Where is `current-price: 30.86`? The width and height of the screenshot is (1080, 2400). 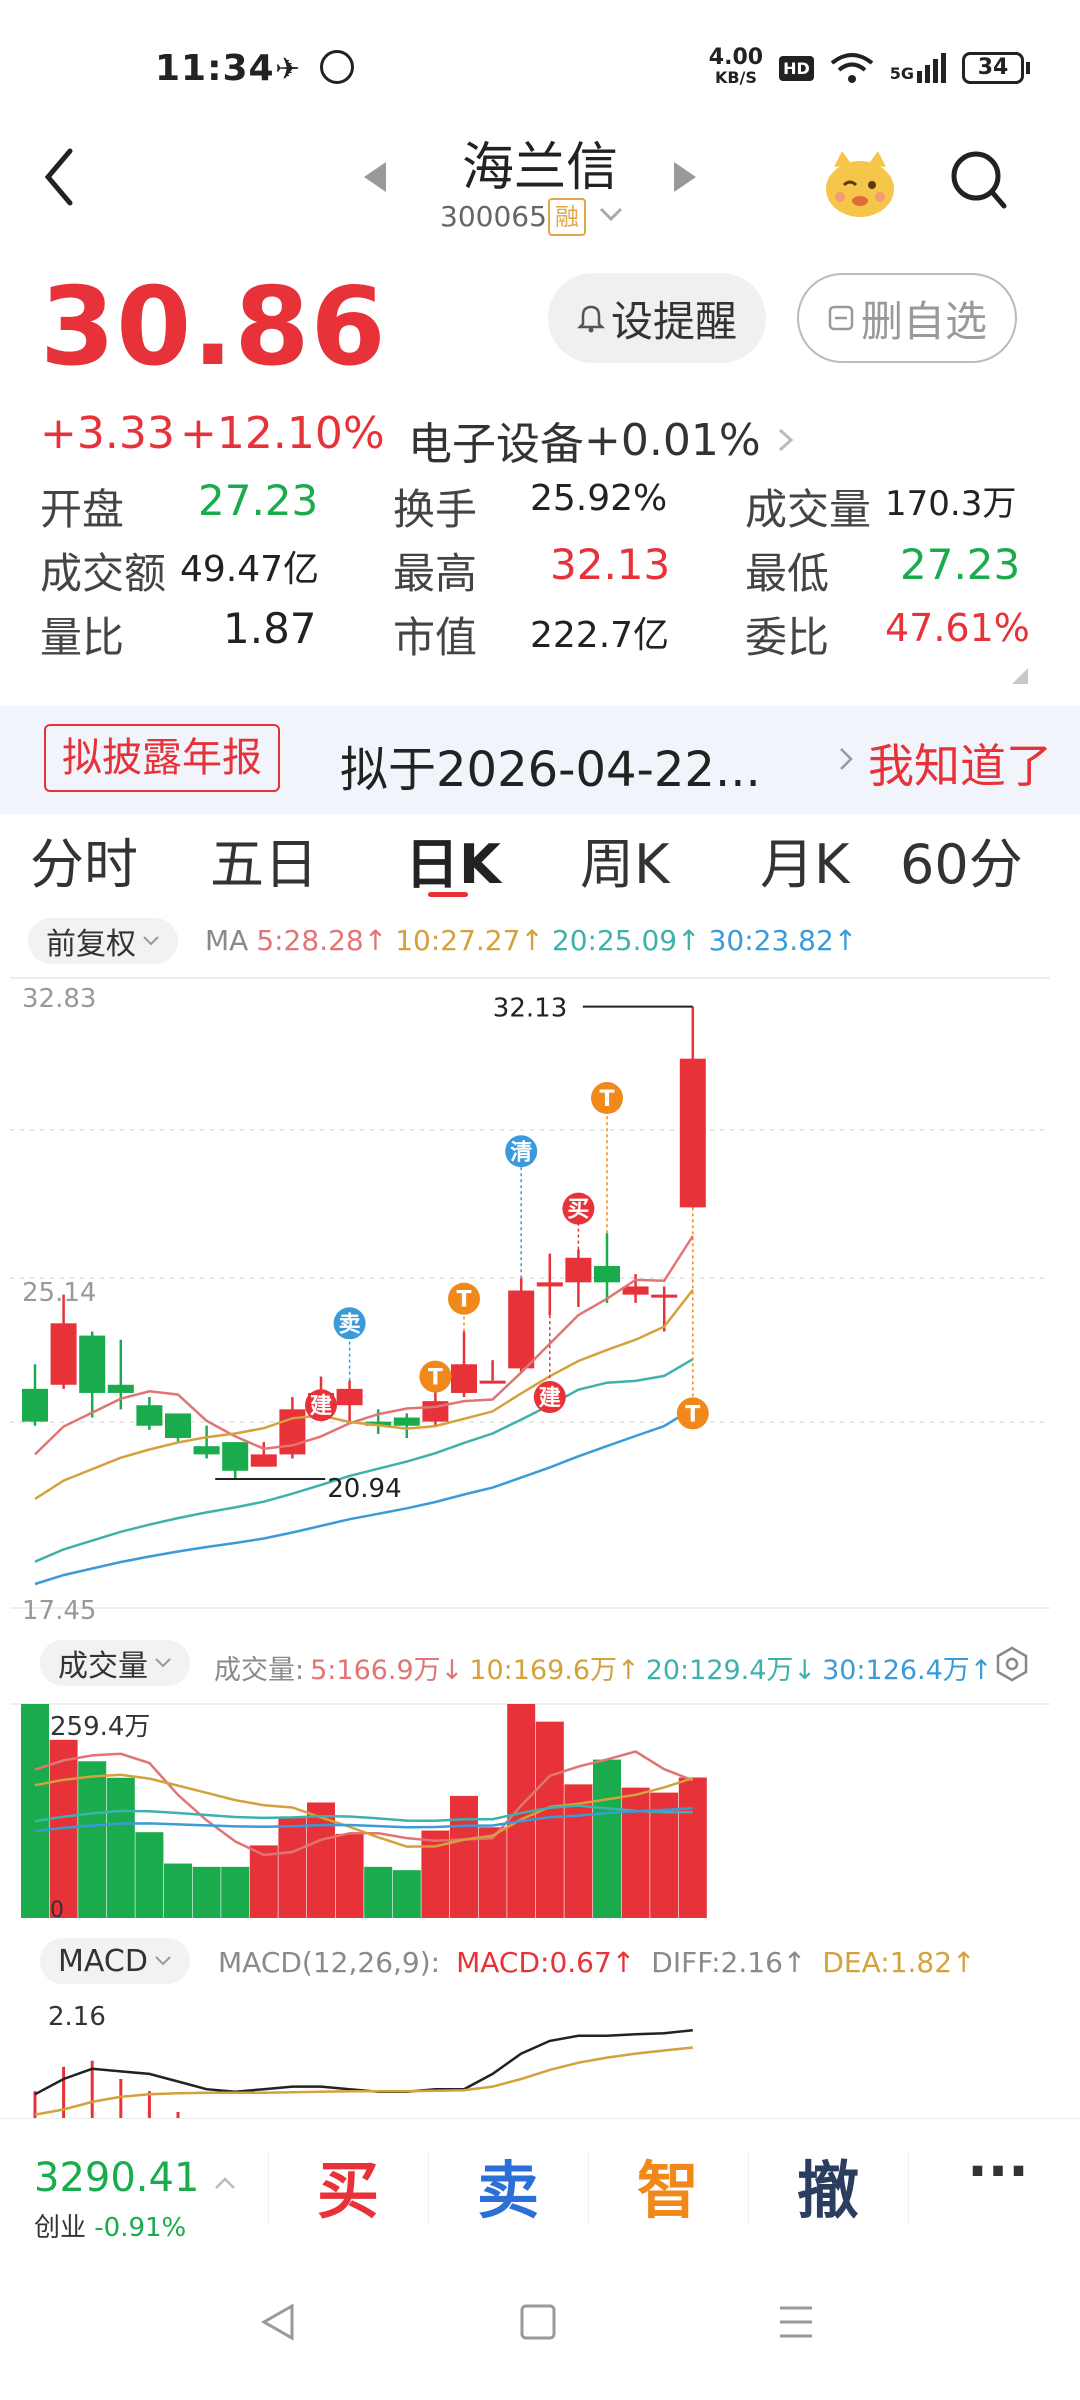 current-price: 30.86 is located at coordinates (213, 327).